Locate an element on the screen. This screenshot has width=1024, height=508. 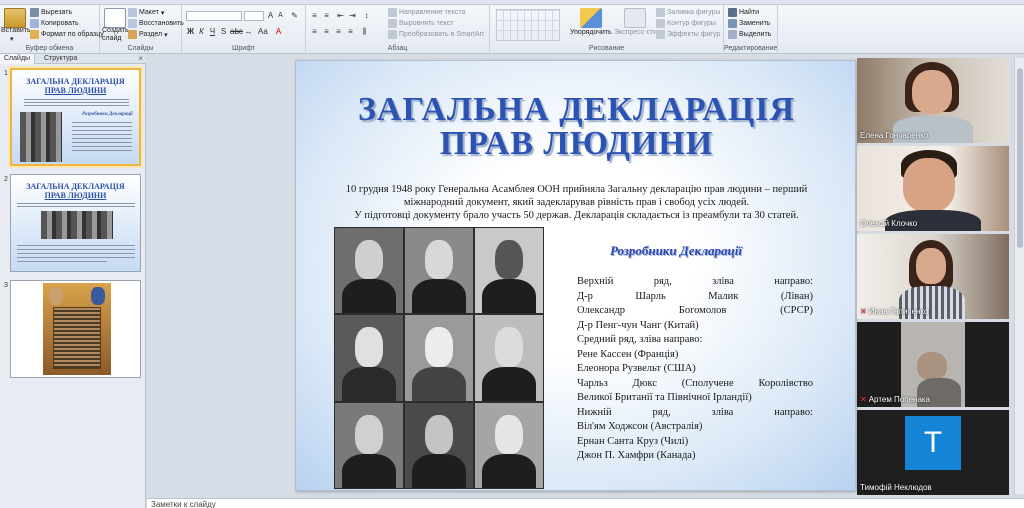
shape-fill-button: Заливка фигуры is located at coordinates (688, 12).